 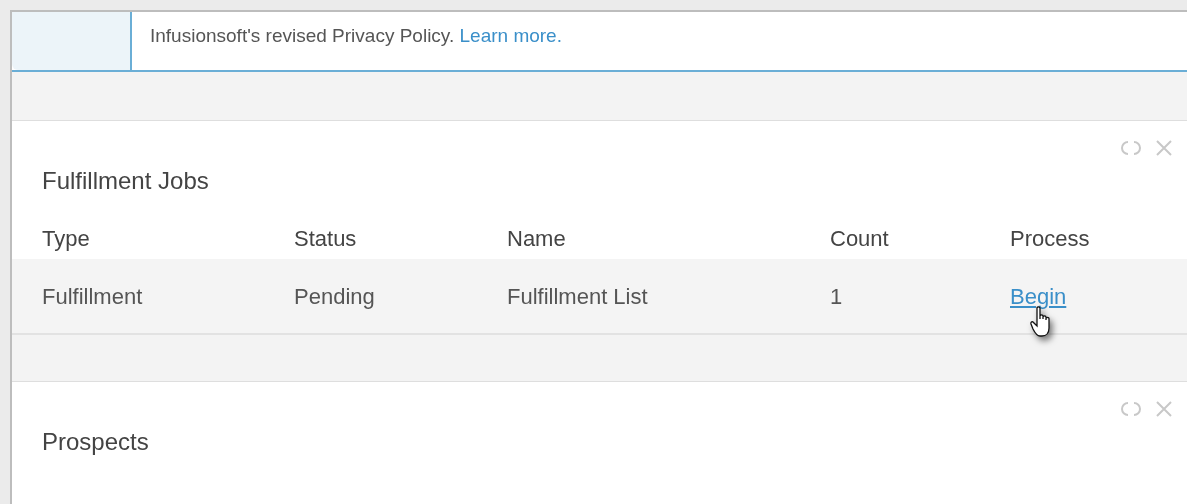 What do you see at coordinates (859, 238) in the screenshot?
I see `column-header: Count` at bounding box center [859, 238].